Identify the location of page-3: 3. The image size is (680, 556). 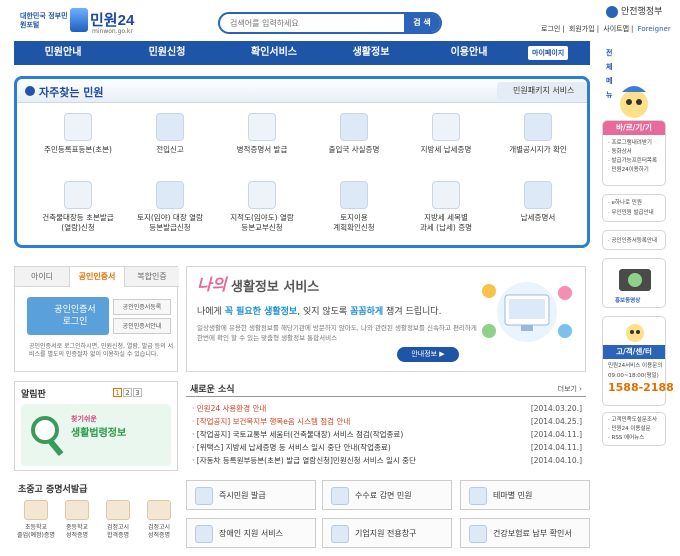
(137, 392).